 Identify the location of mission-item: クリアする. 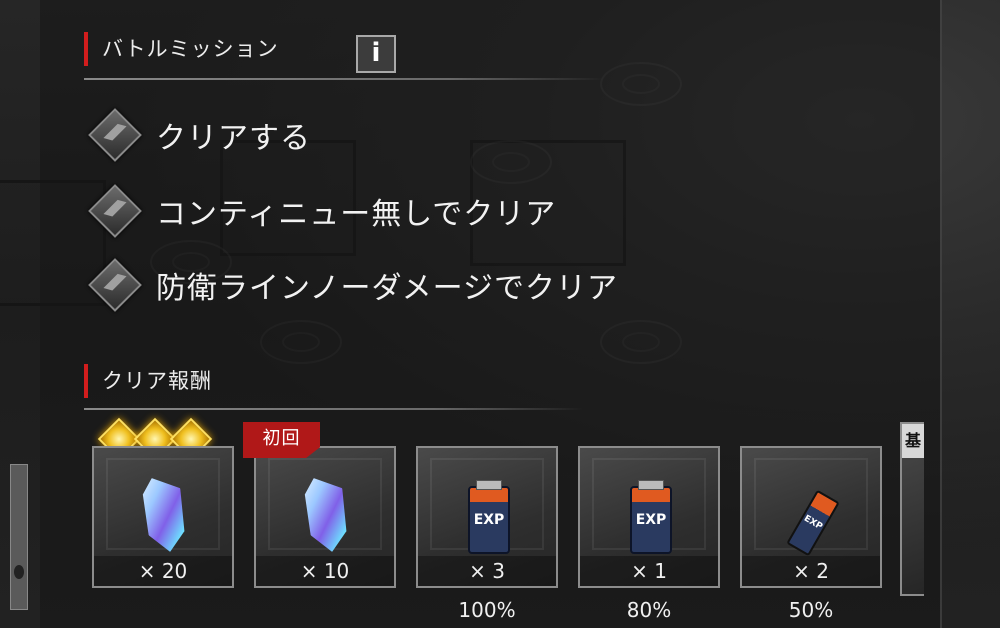
(197, 135).